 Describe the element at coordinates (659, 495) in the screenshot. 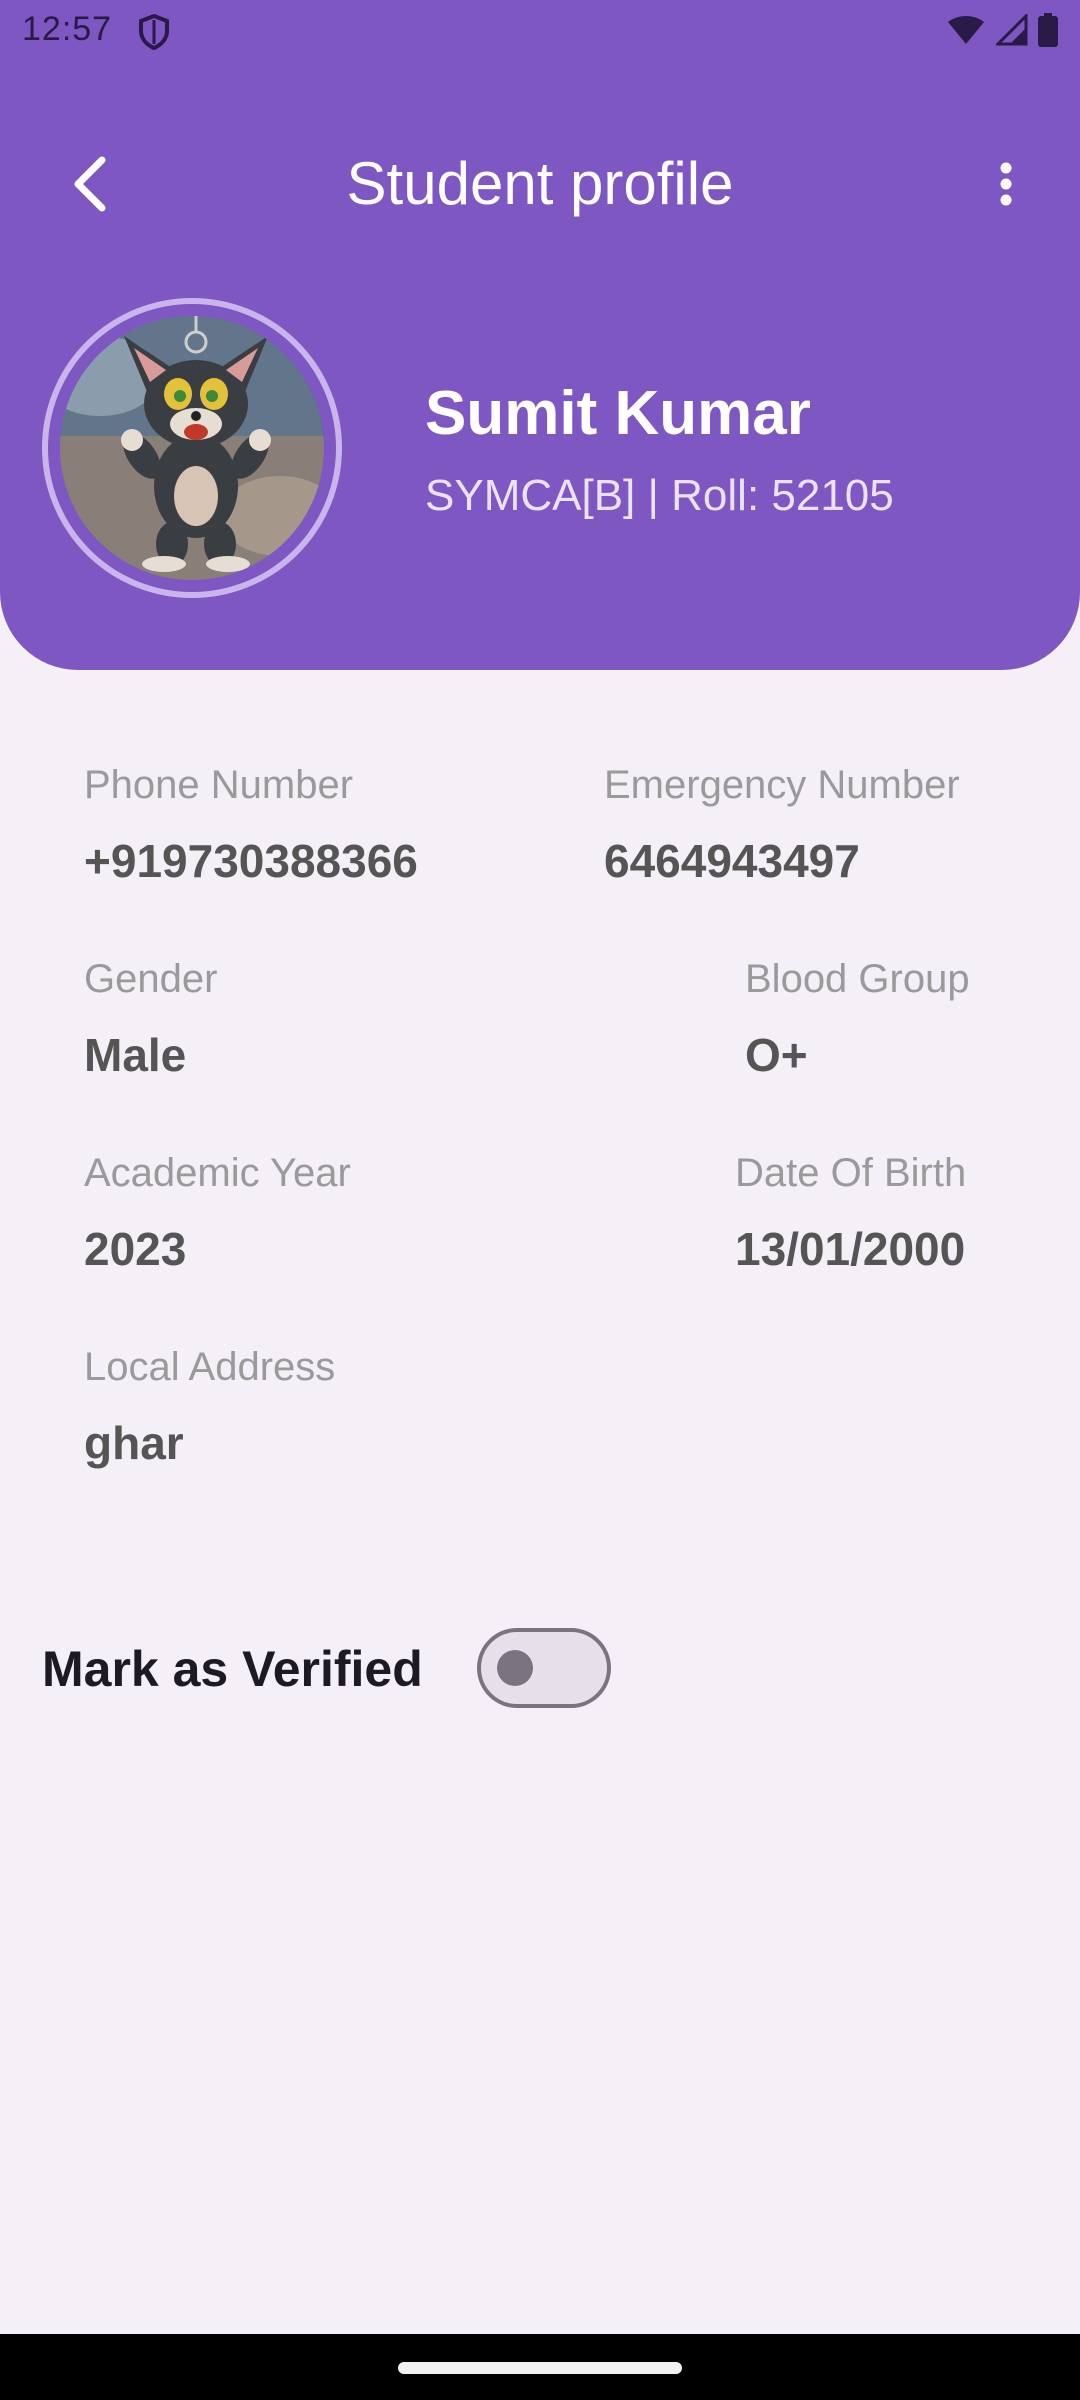

I see `class-roll-subtitle: SYMCA[B] | Roll: 52105` at that location.